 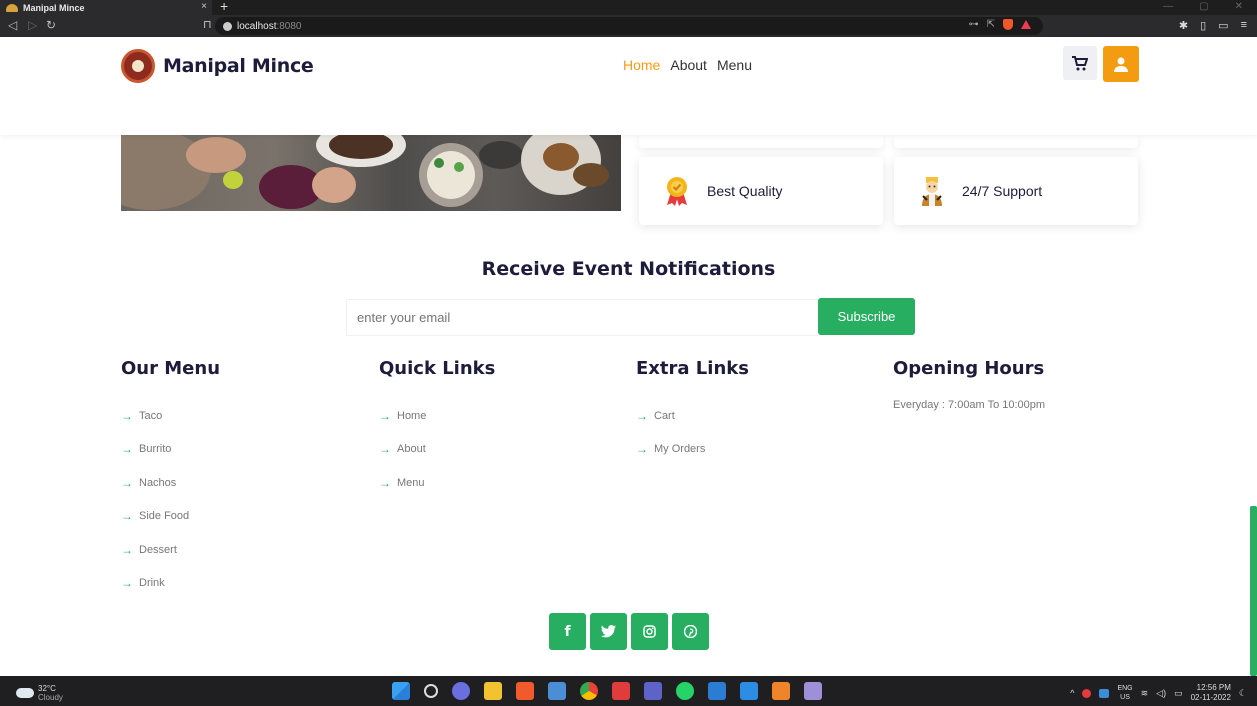 What do you see at coordinates (257, 26) in the screenshot?
I see `url-host: localhost` at bounding box center [257, 26].